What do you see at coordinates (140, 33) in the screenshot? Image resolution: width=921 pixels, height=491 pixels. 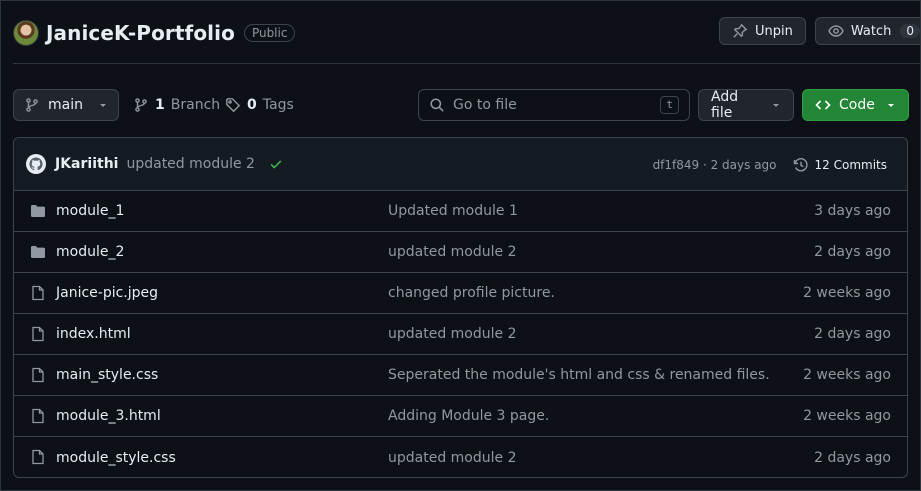 I see `repo-name: JaniceK-Portfolio` at bounding box center [140, 33].